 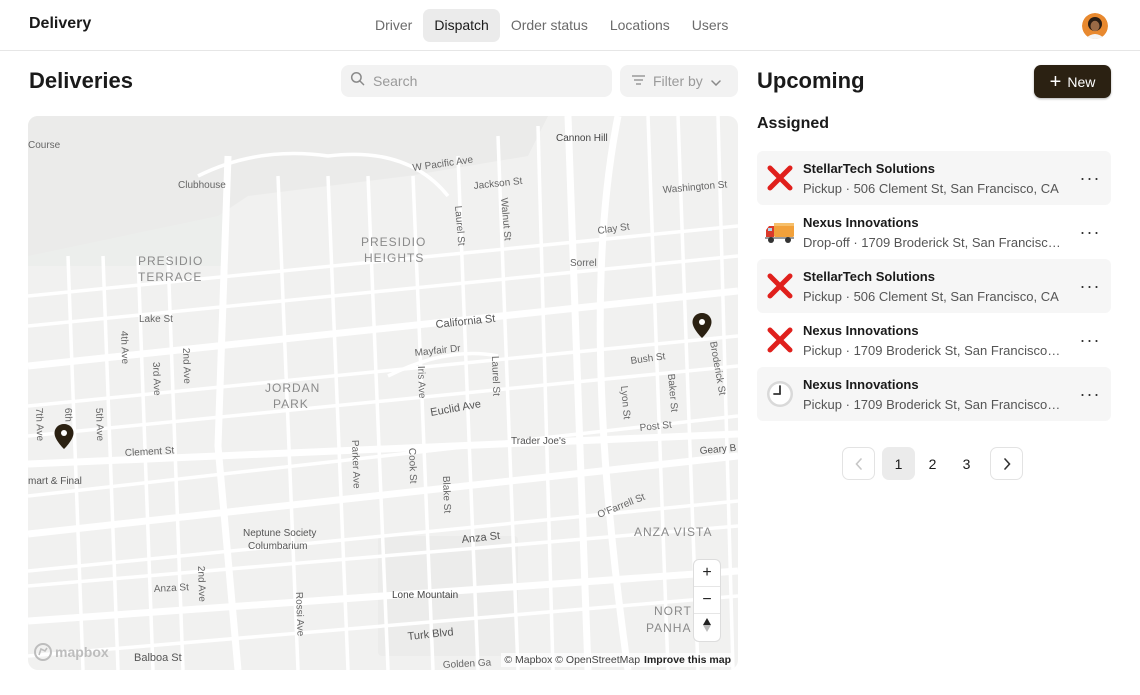 I want to click on filter-dropdown: Filter by, so click(x=679, y=81).